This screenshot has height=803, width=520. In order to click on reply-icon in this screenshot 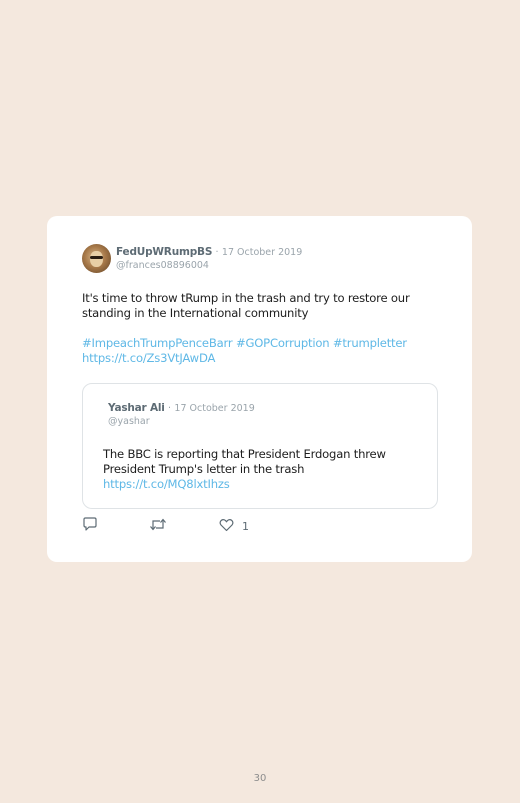, I will do `click(90, 526)`.